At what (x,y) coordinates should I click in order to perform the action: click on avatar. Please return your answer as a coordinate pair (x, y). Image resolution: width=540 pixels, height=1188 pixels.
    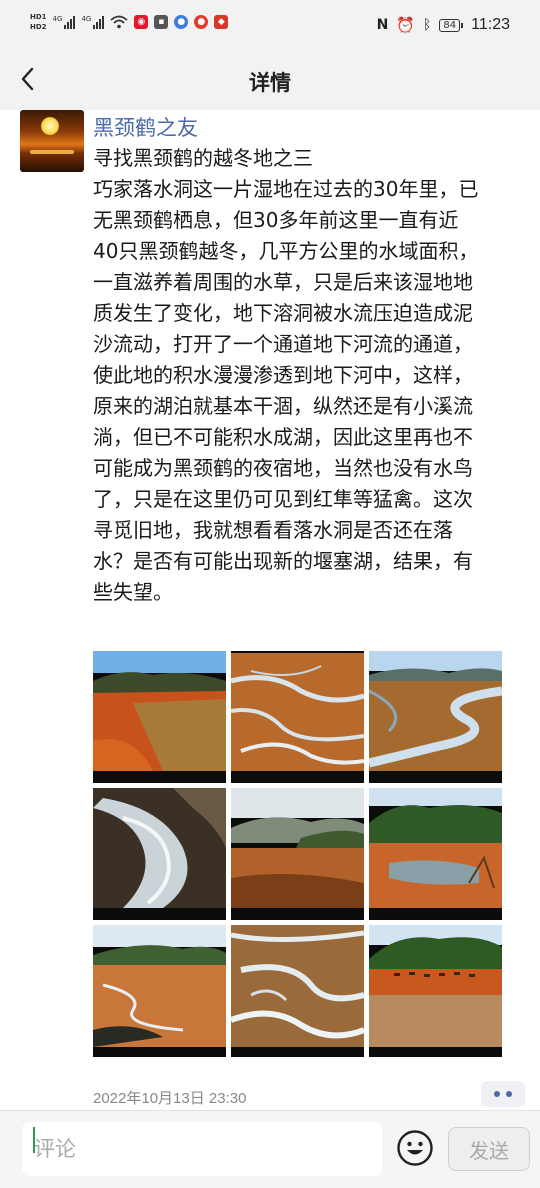
    Looking at the image, I should click on (52, 141).